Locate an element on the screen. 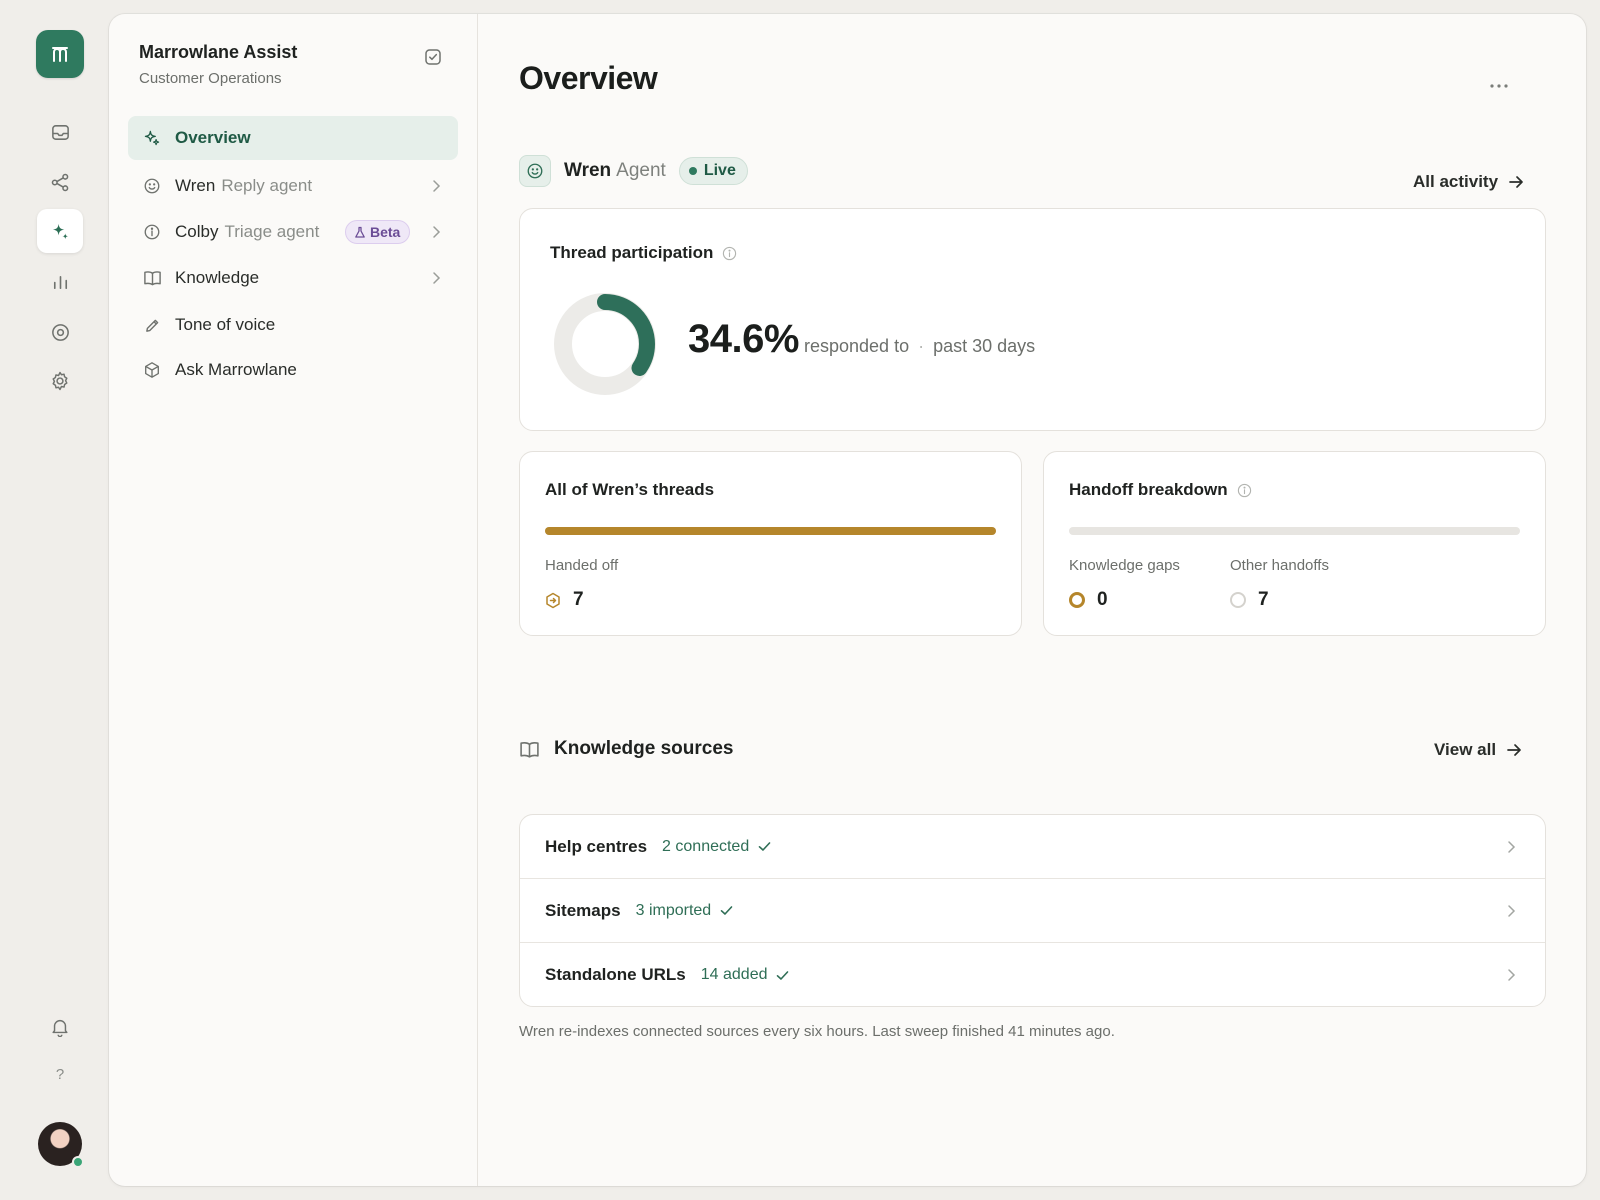 Image resolution: width=1600 pixels, height=1200 pixels. source-name: Standalone URLs is located at coordinates (615, 974).